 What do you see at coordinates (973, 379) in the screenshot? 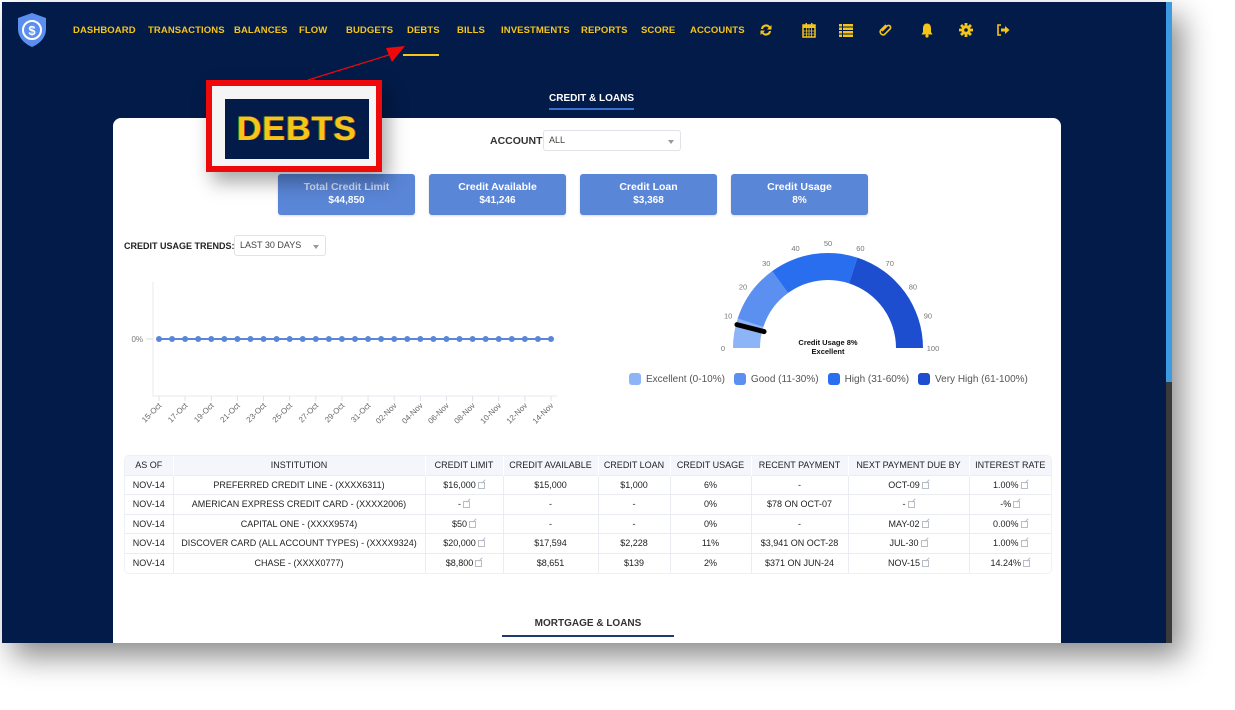
I see `legend-item: Very High (61-100%)` at bounding box center [973, 379].